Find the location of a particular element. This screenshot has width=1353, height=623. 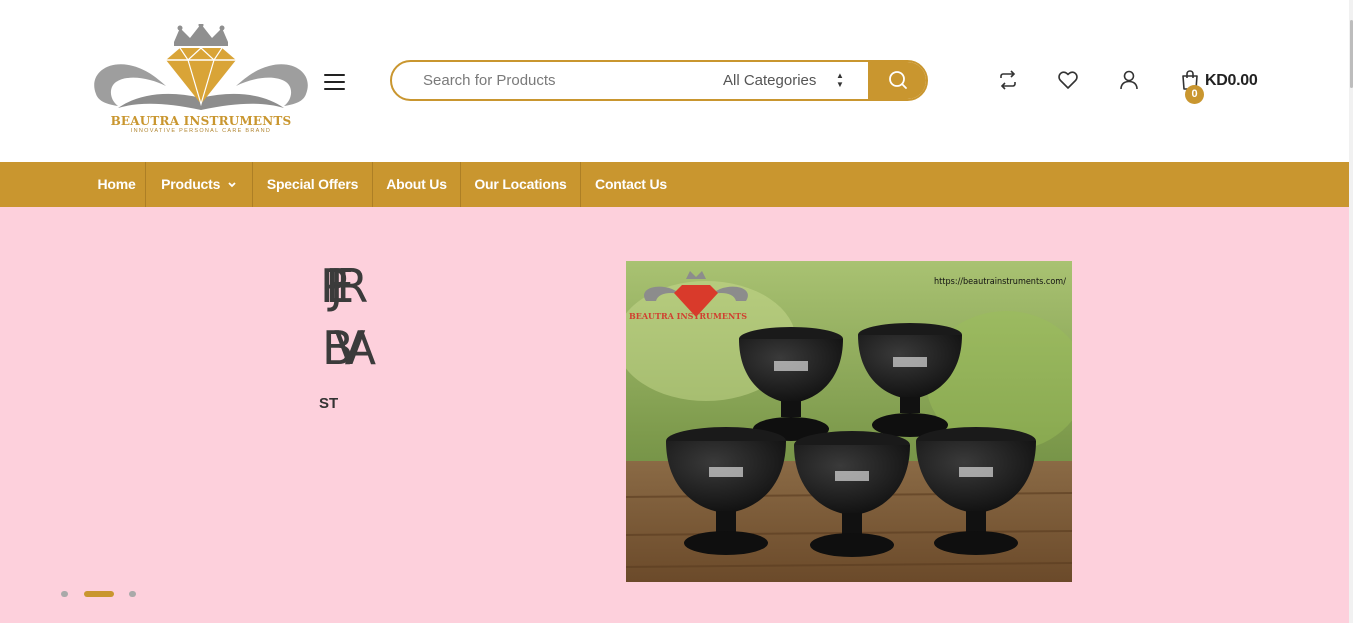

search-bar: All Categories ▲▼ is located at coordinates (659, 80).